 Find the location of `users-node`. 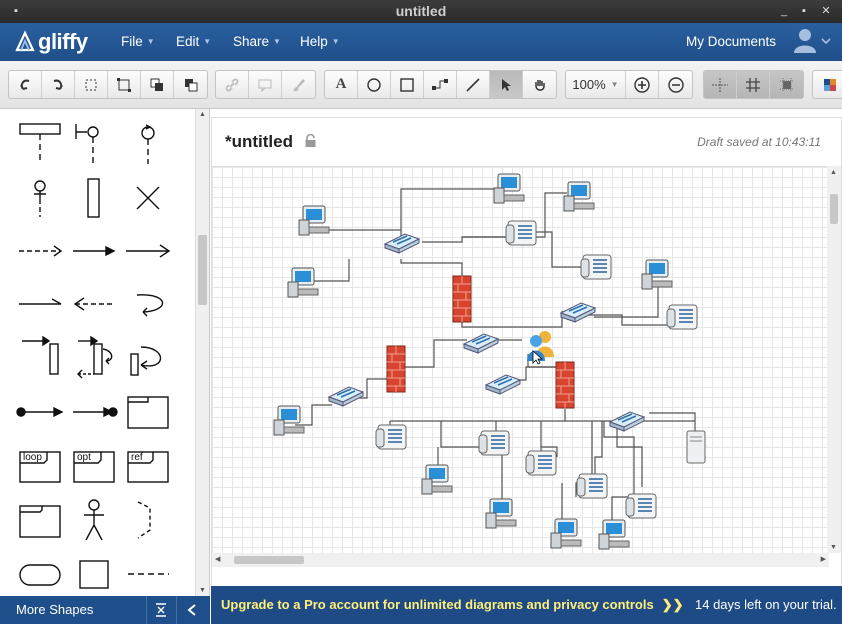

users-node is located at coordinates (540, 348).